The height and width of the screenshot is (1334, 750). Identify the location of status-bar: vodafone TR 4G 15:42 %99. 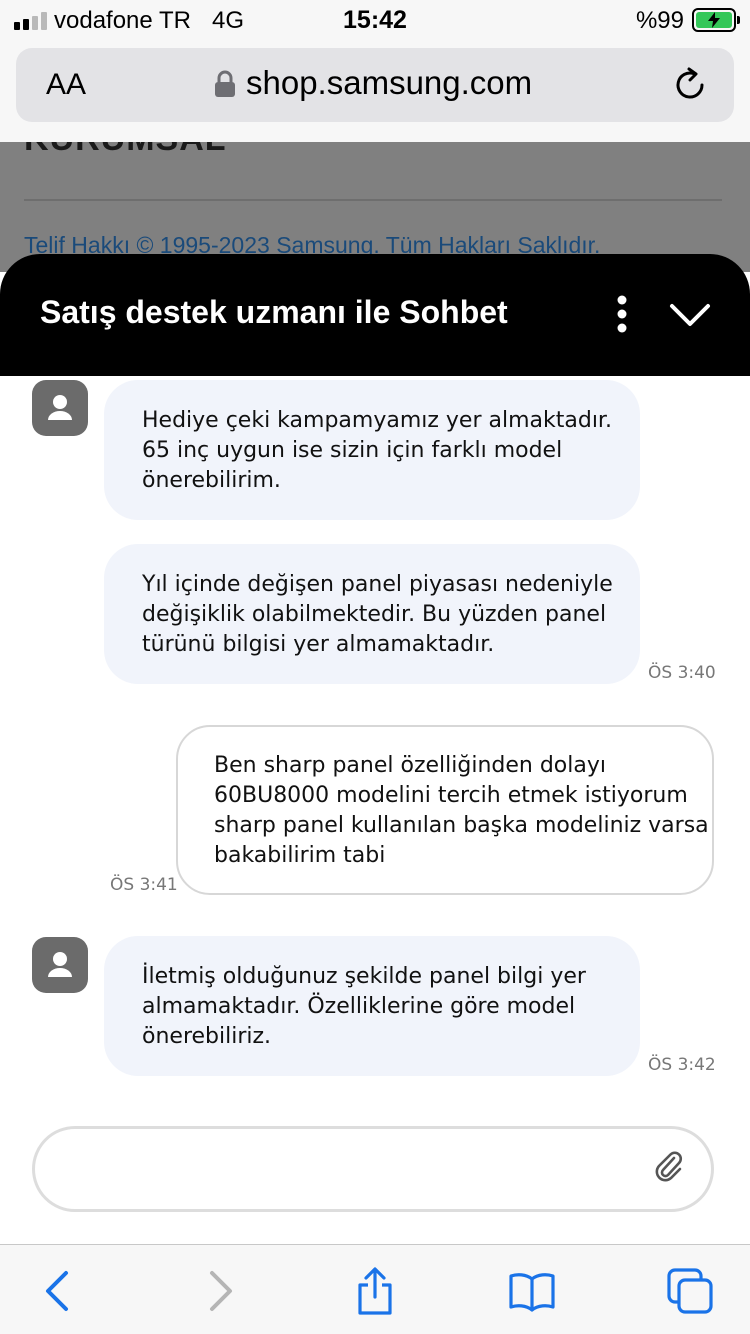
(375, 20).